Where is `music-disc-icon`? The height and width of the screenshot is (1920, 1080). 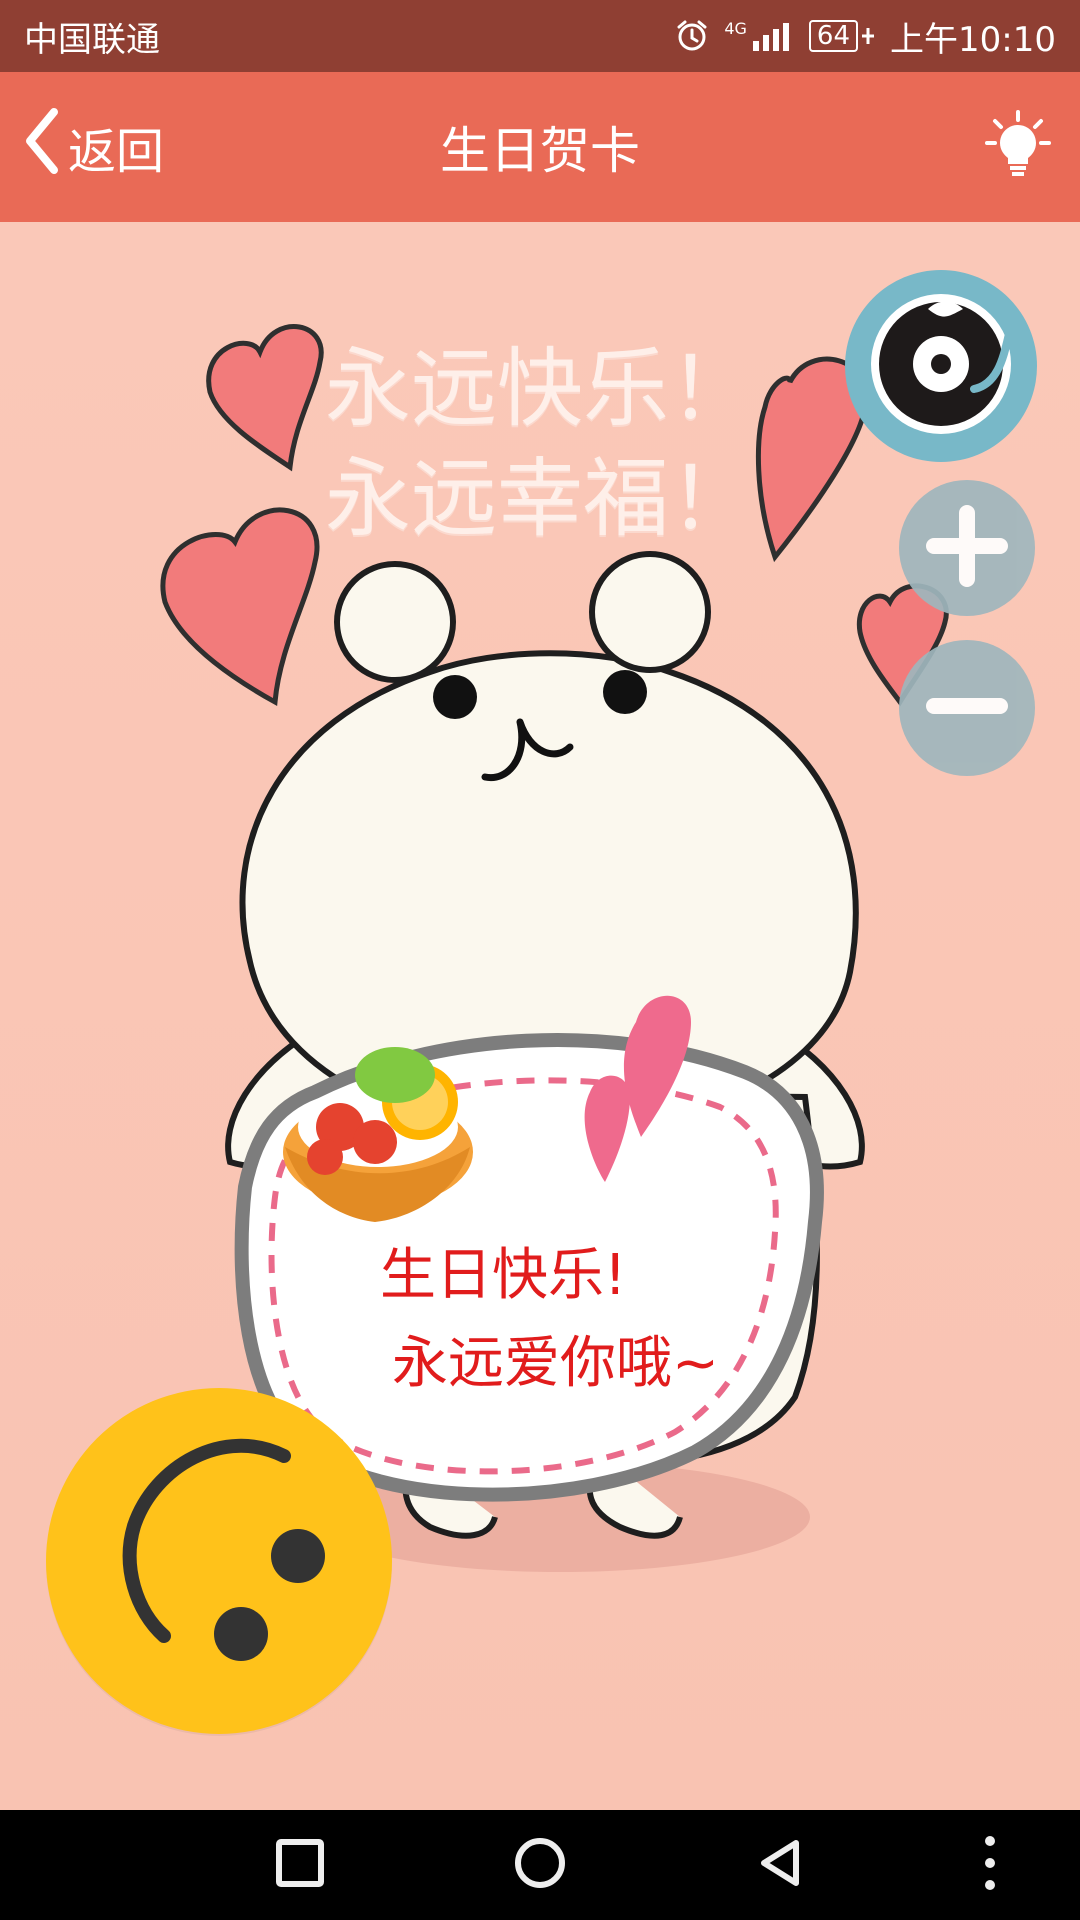
music-disc-icon is located at coordinates (941, 366).